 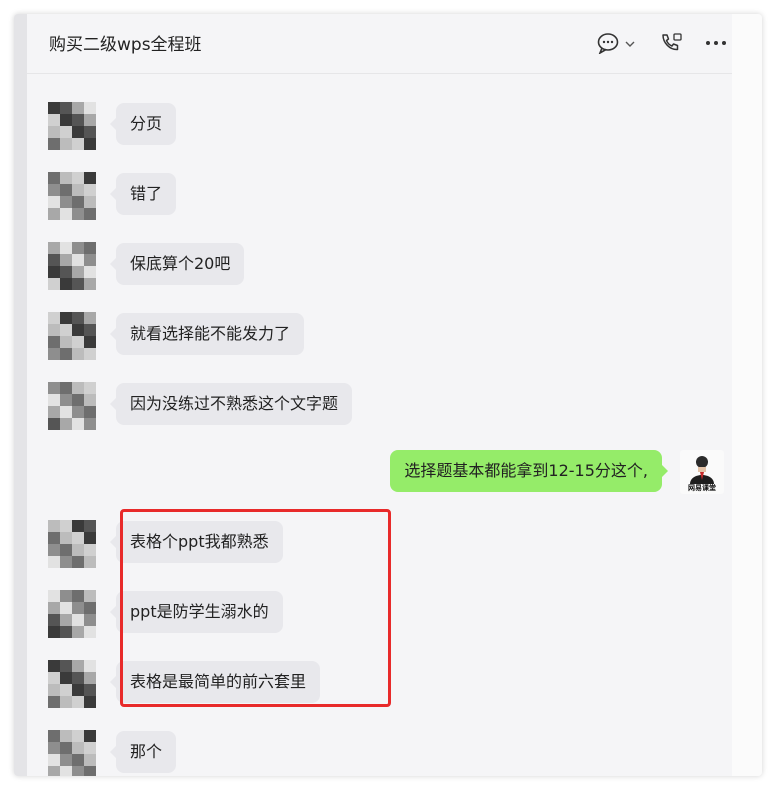 I want to click on message-bubble: 分页, so click(x=143, y=124).